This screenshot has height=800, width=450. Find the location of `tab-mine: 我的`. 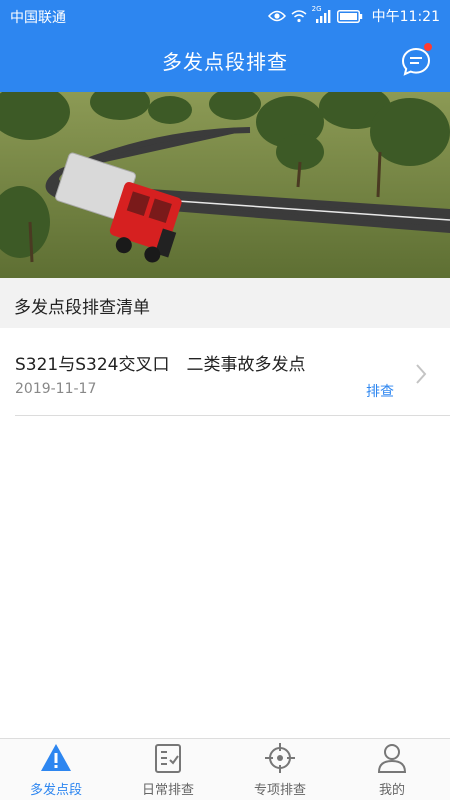

tab-mine: 我的 is located at coordinates (392, 769).